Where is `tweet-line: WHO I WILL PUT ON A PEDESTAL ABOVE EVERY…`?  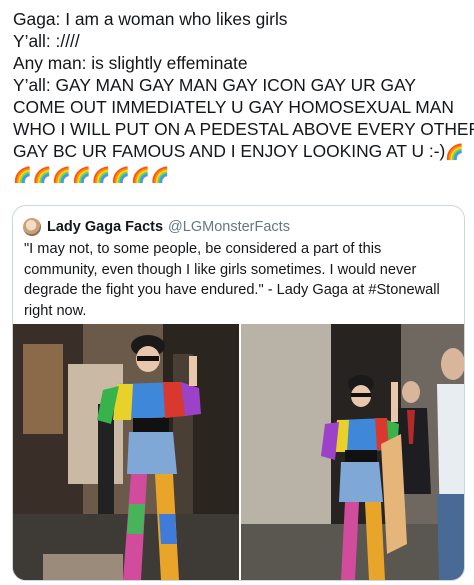
tweet-line: WHO I WILL PUT ON A PEDESTAL ABOVE EVERY… is located at coordinates (243, 129).